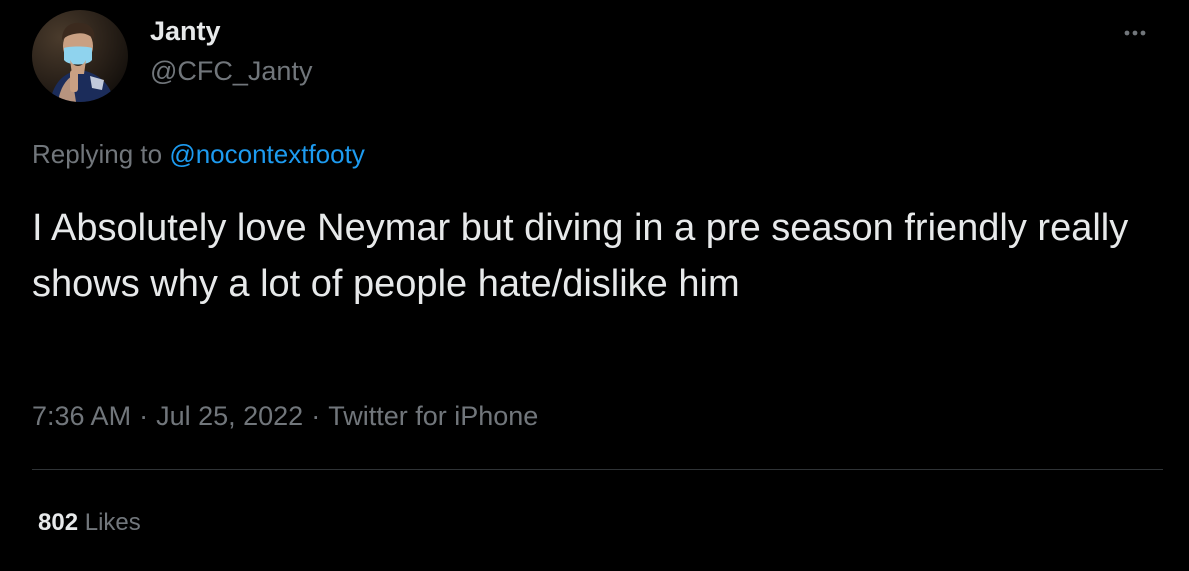  I want to click on likes-label: Likes, so click(112, 522).